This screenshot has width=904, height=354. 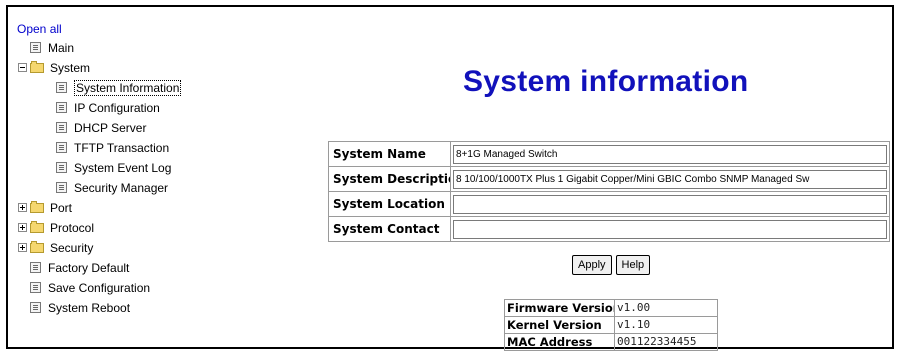 I want to click on tree-item-dhcp-server: DHCP Server, so click(x=99, y=127).